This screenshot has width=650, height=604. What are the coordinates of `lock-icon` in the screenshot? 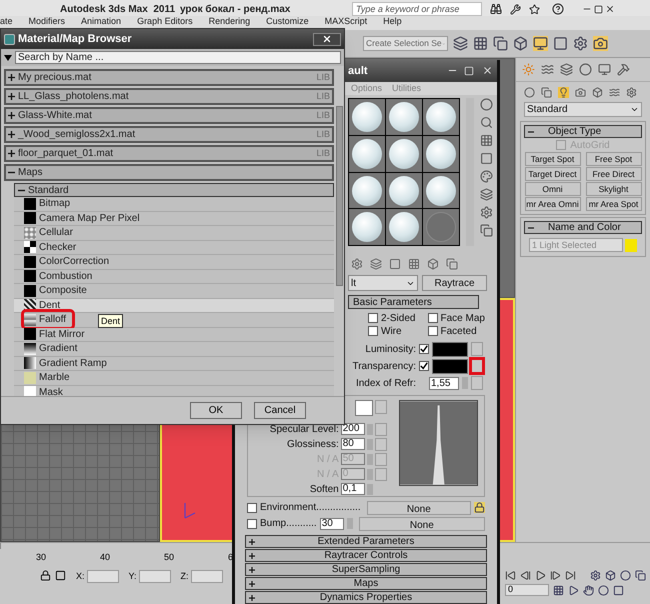 It's located at (479, 507).